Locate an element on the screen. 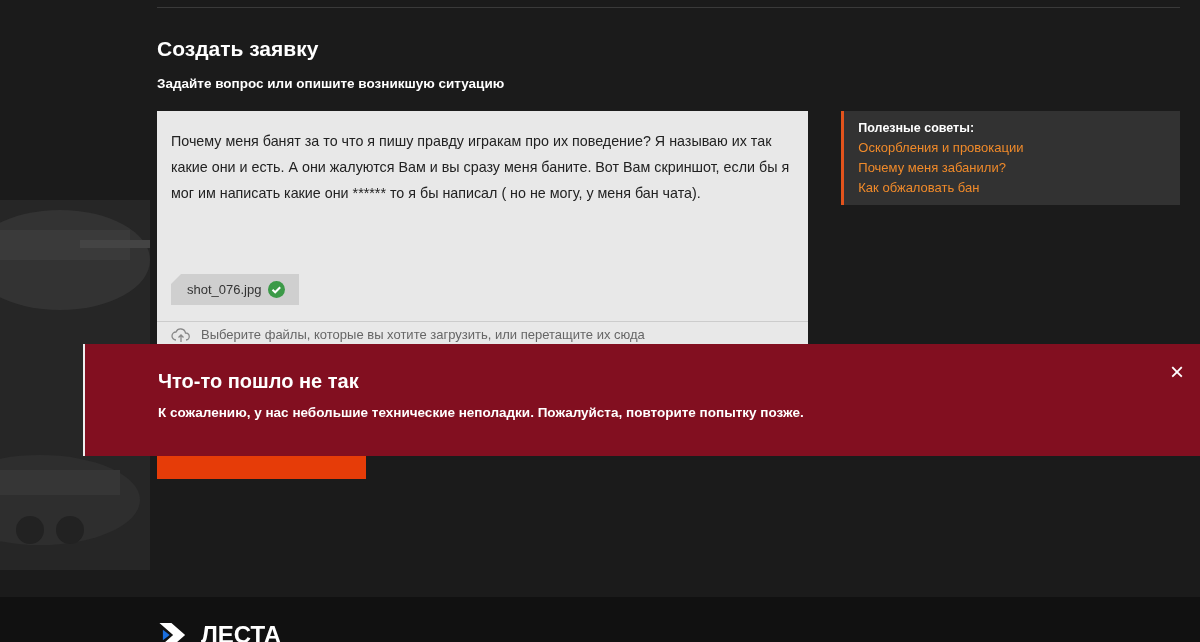 Image resolution: width=1200 pixels, height=642 pixels. form-subtitle: Задайте вопрос или опишите возникшую ситуацию is located at coordinates (331, 83).